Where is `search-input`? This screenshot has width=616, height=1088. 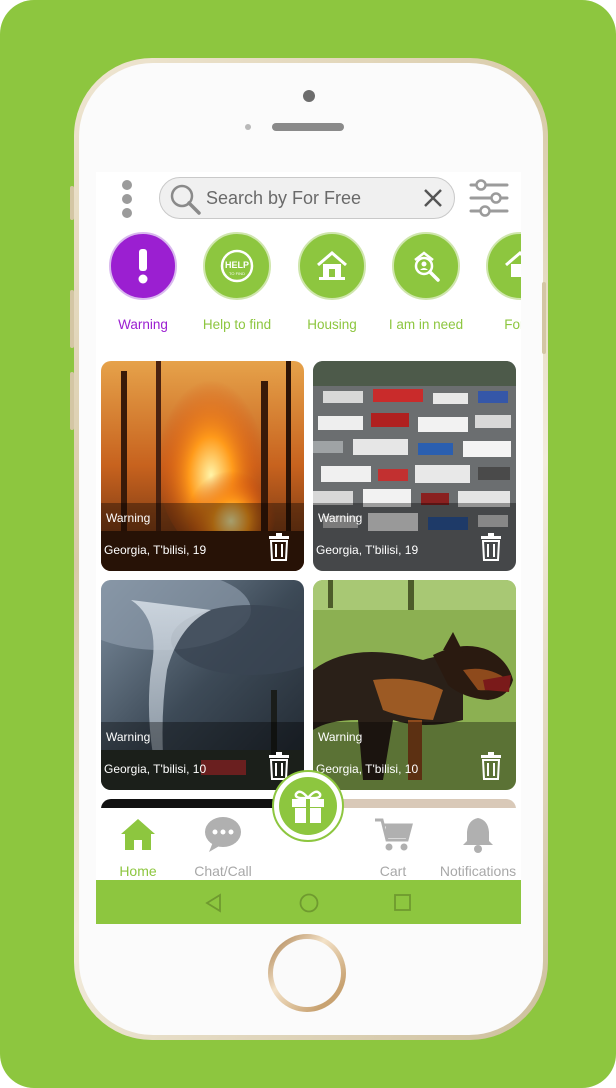 search-input is located at coordinates (316, 198).